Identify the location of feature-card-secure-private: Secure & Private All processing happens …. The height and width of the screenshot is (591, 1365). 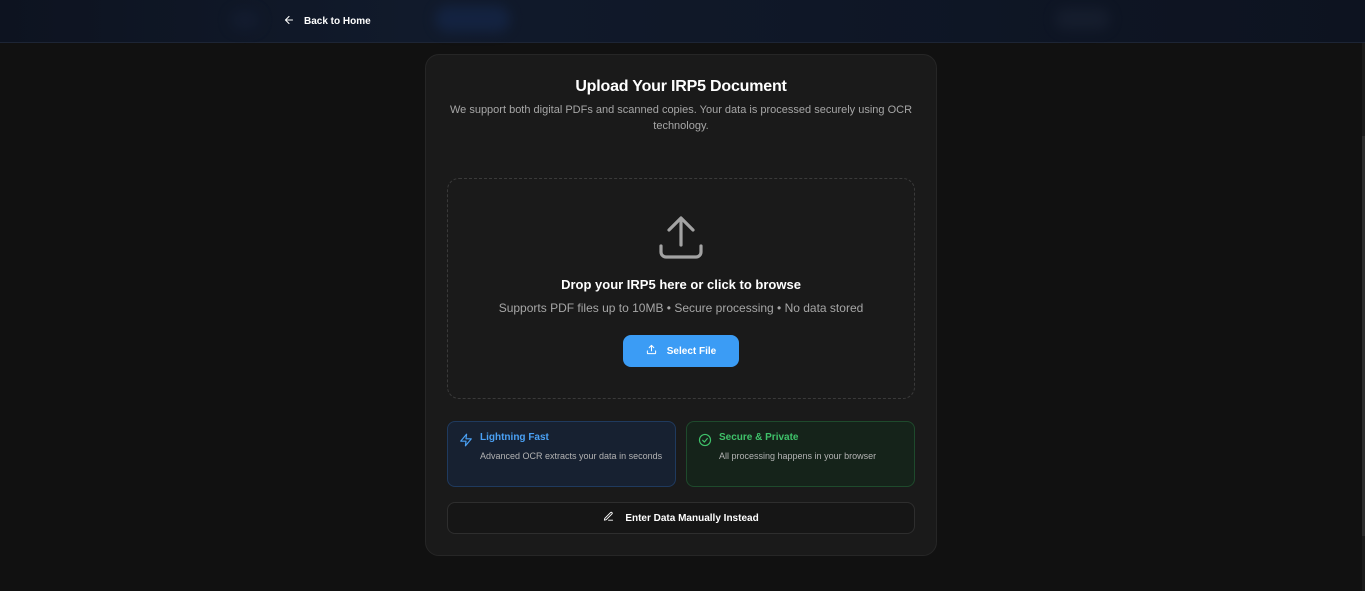
(800, 454).